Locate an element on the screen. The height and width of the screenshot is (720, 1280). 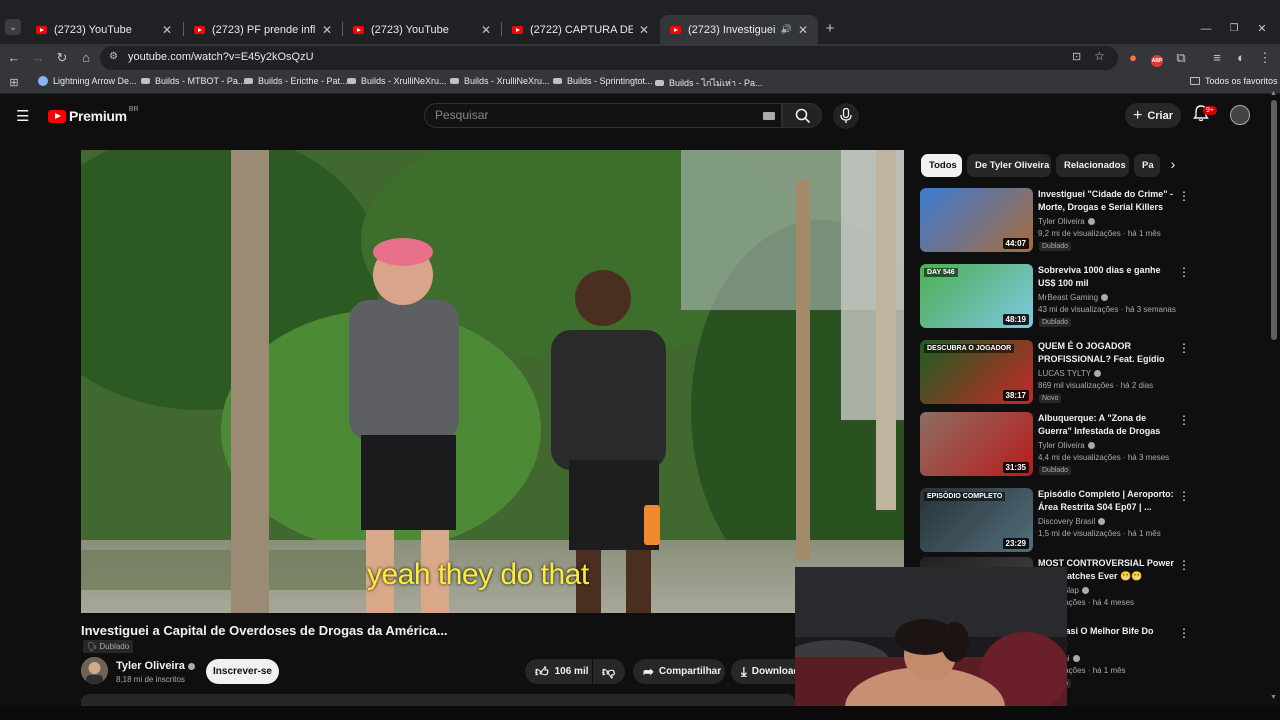
chip-from-channel: De Tyler Oliveira is located at coordinates (1009, 165).